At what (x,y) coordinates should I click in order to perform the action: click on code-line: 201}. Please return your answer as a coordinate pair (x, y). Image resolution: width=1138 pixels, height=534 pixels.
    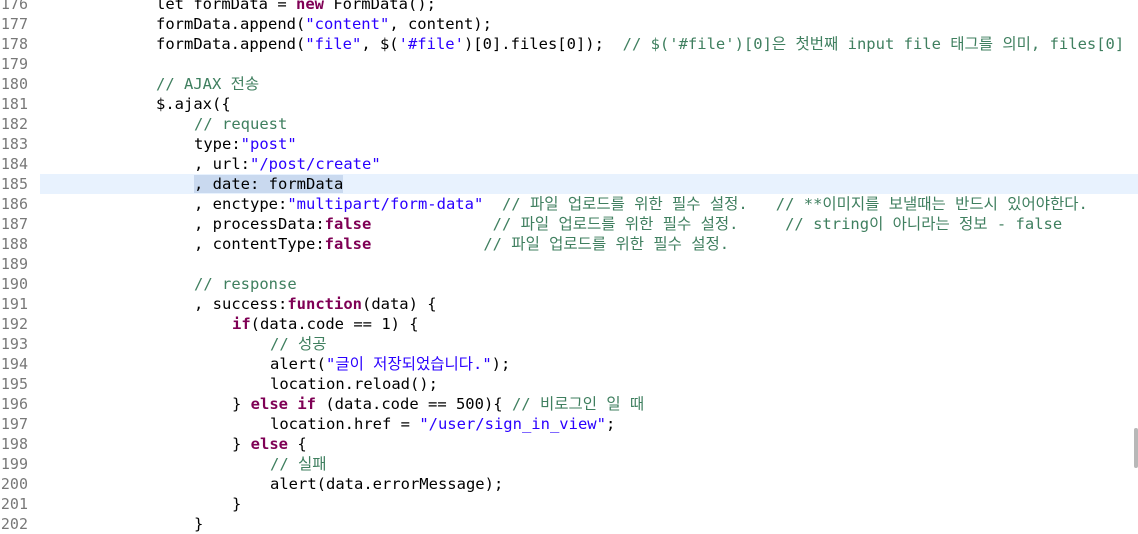
    Looking at the image, I should click on (569, 504).